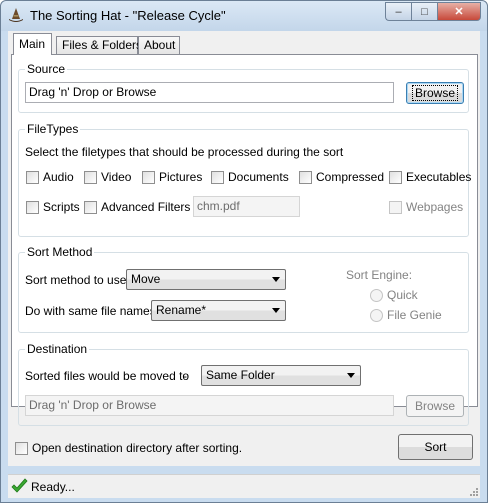 The height and width of the screenshot is (503, 488). I want to click on wizard-hat-icon, so click(16, 15).